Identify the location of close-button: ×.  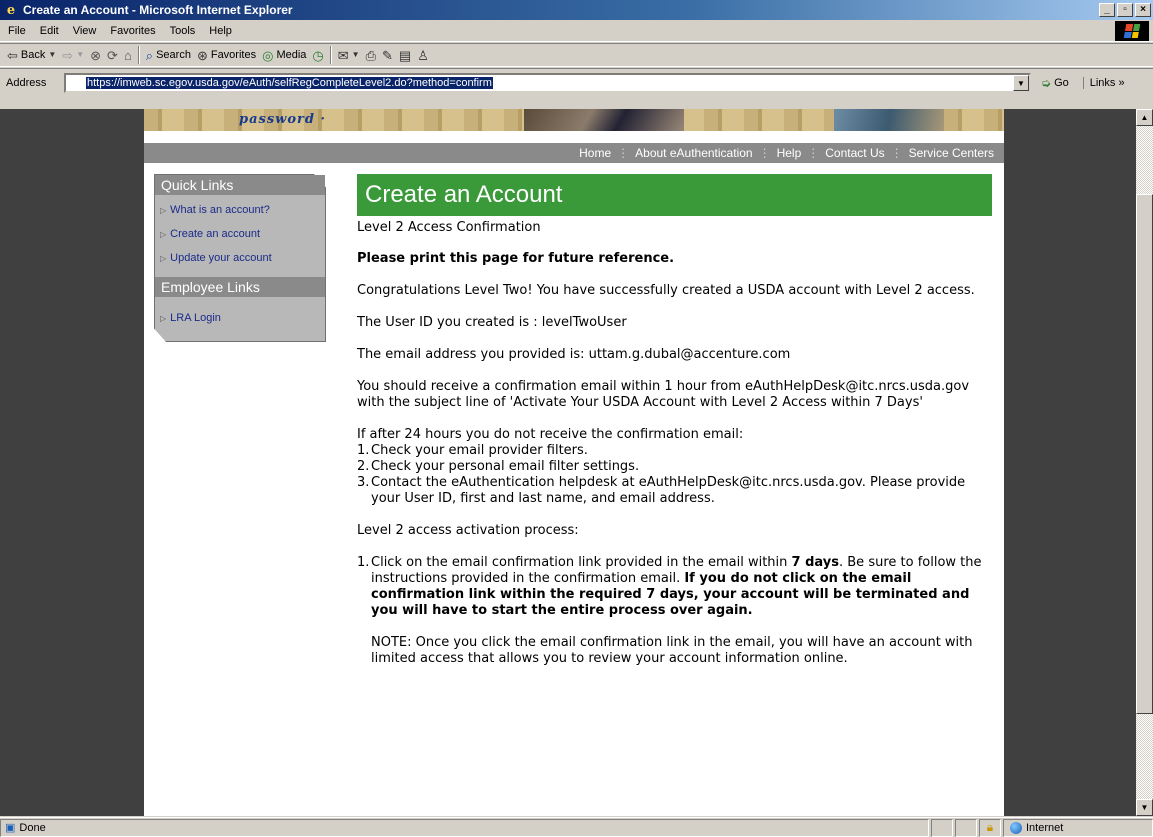
(1143, 10).